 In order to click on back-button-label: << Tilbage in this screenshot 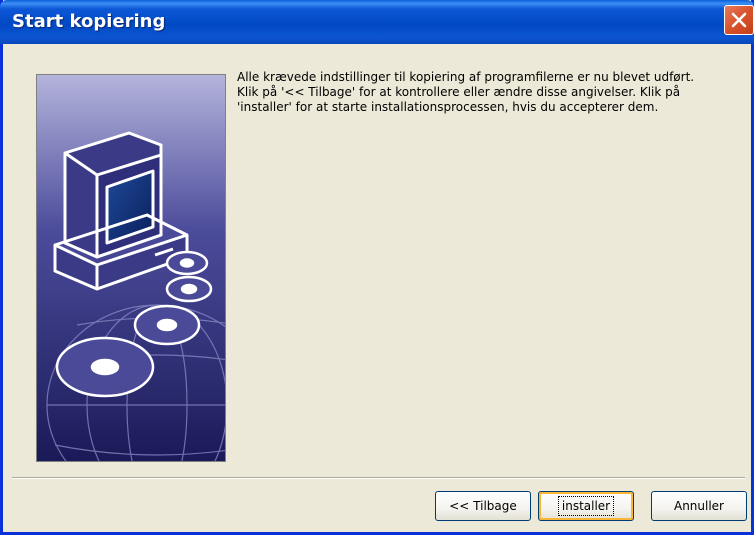, I will do `click(483, 506)`.